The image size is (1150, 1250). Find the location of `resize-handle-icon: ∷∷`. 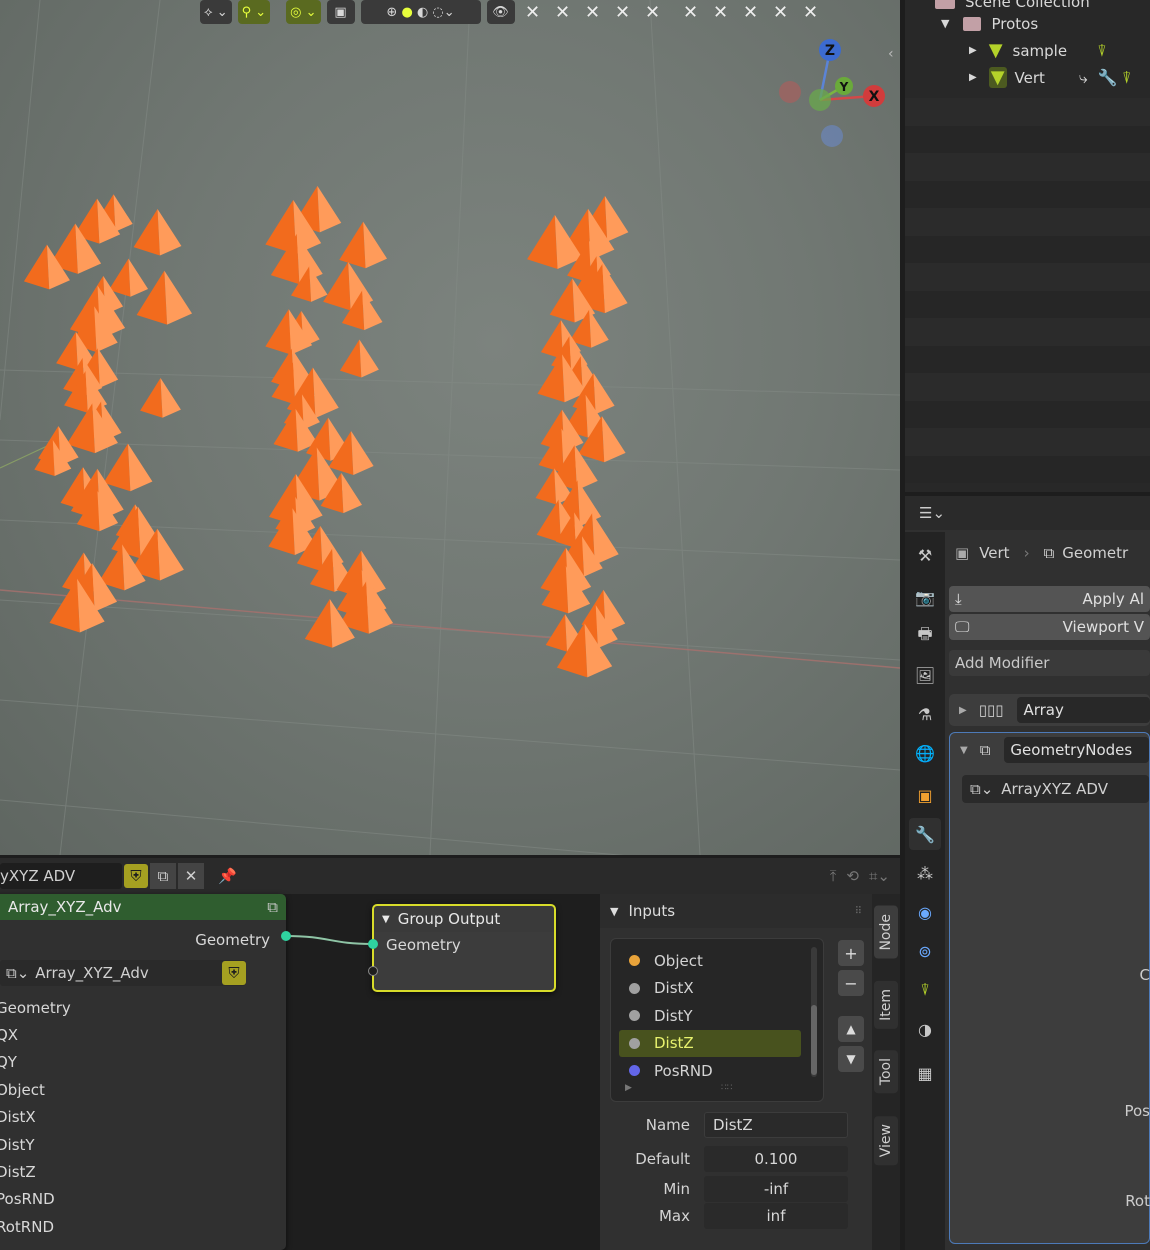

resize-handle-icon: ∷∷ is located at coordinates (726, 1088).